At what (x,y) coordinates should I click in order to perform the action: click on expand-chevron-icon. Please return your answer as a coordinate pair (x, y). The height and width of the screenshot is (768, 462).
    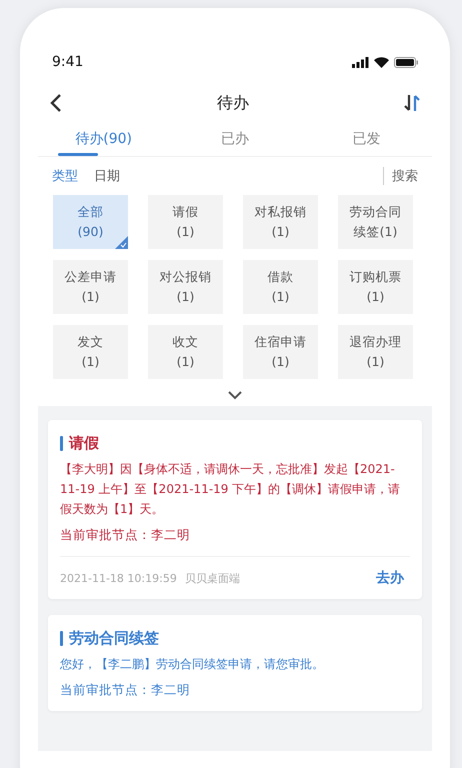
    Looking at the image, I should click on (235, 395).